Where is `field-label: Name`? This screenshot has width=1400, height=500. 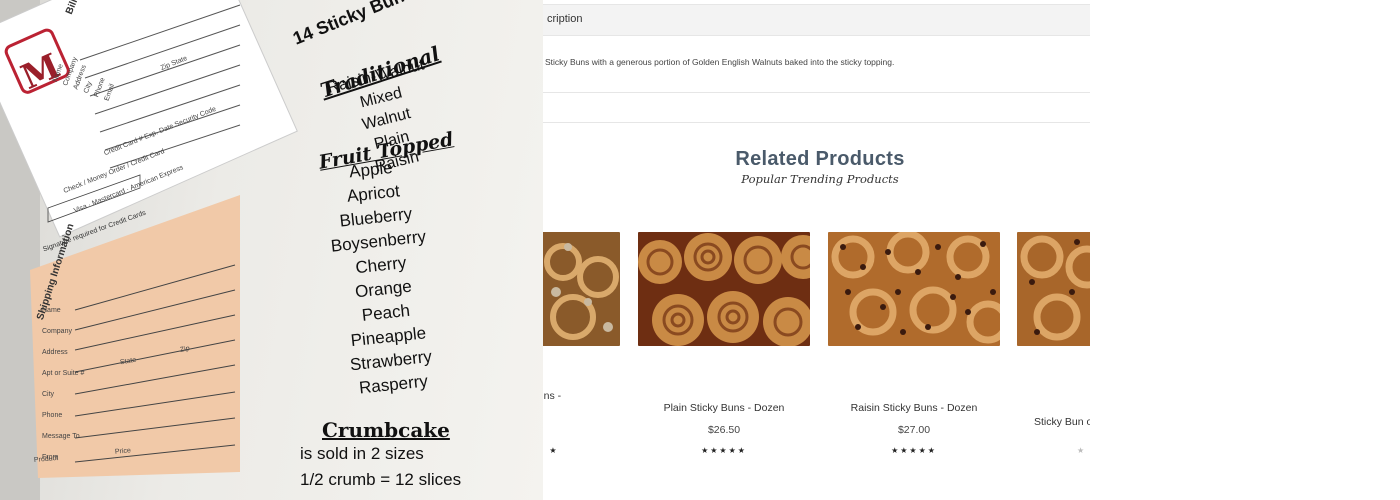
field-label: Name is located at coordinates (51, 310).